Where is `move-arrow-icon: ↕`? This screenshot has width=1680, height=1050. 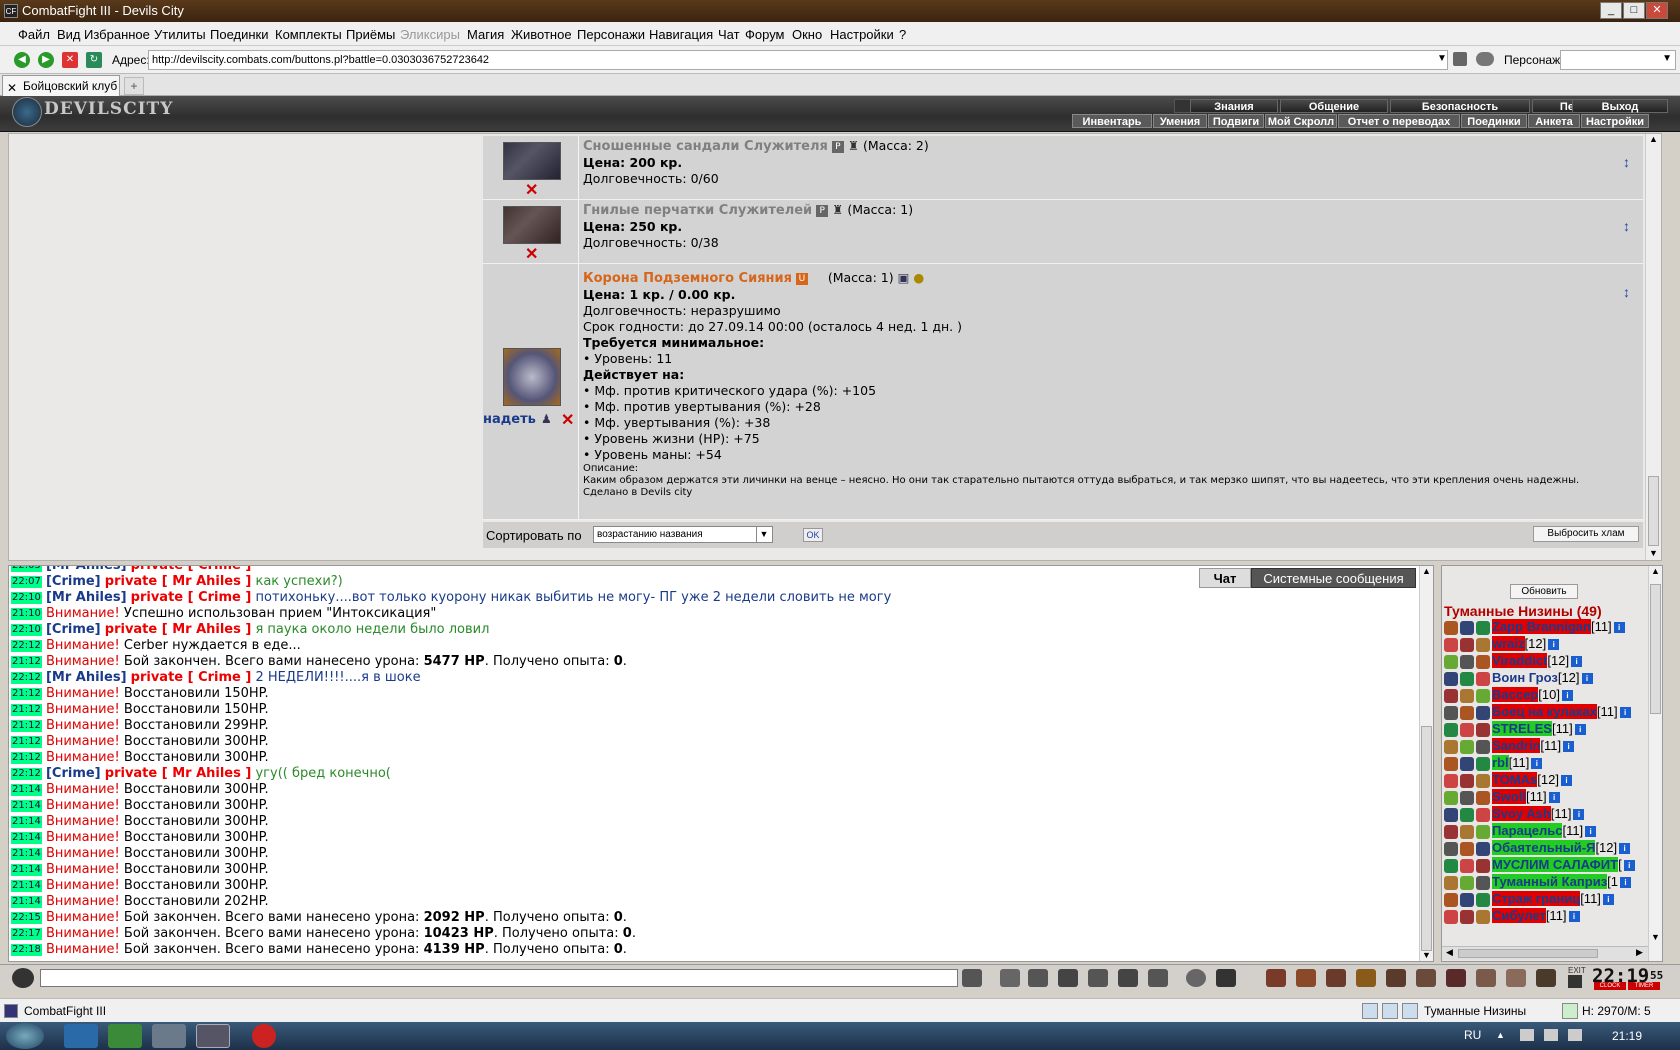 move-arrow-icon: ↕ is located at coordinates (1628, 300).